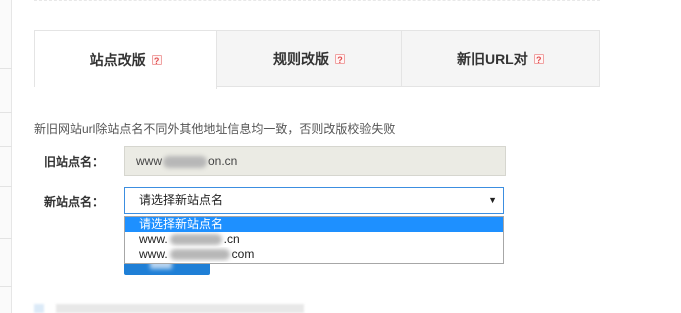 The width and height of the screenshot is (681, 313). Describe the element at coordinates (74, 162) in the screenshot. I see `old-site-label: 旧站点名：` at that location.